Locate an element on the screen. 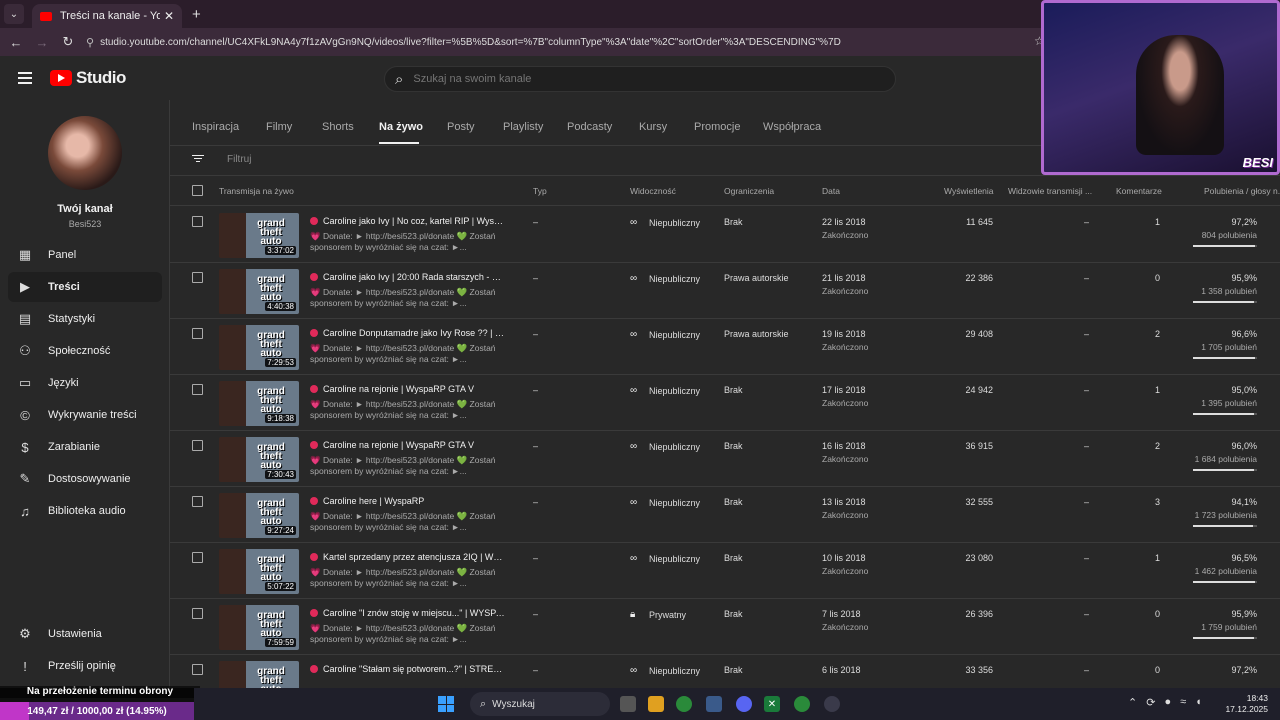  browser-tab: Treści na kanale - YouTube Studio ✕ is located at coordinates (107, 16).